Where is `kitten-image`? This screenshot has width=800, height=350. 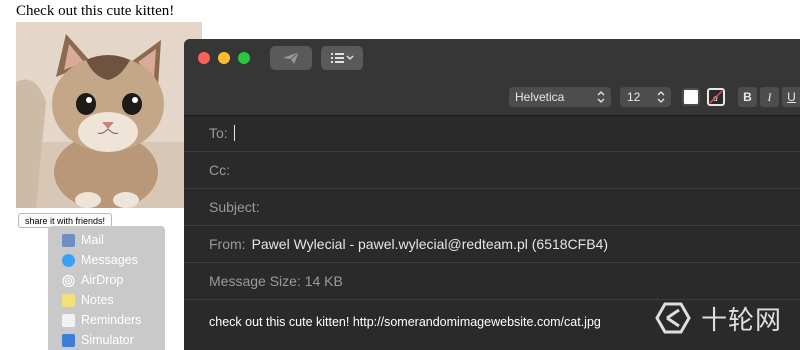
kitten-image is located at coordinates (109, 115).